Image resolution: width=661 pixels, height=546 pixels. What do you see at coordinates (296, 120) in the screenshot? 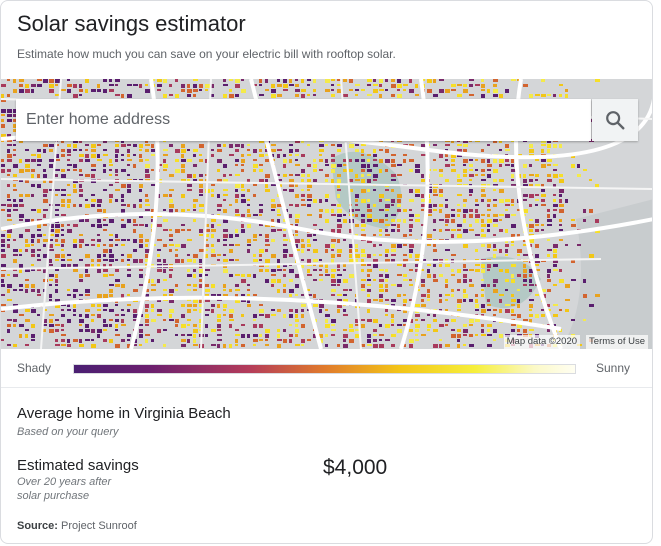
I see `address-input` at bounding box center [296, 120].